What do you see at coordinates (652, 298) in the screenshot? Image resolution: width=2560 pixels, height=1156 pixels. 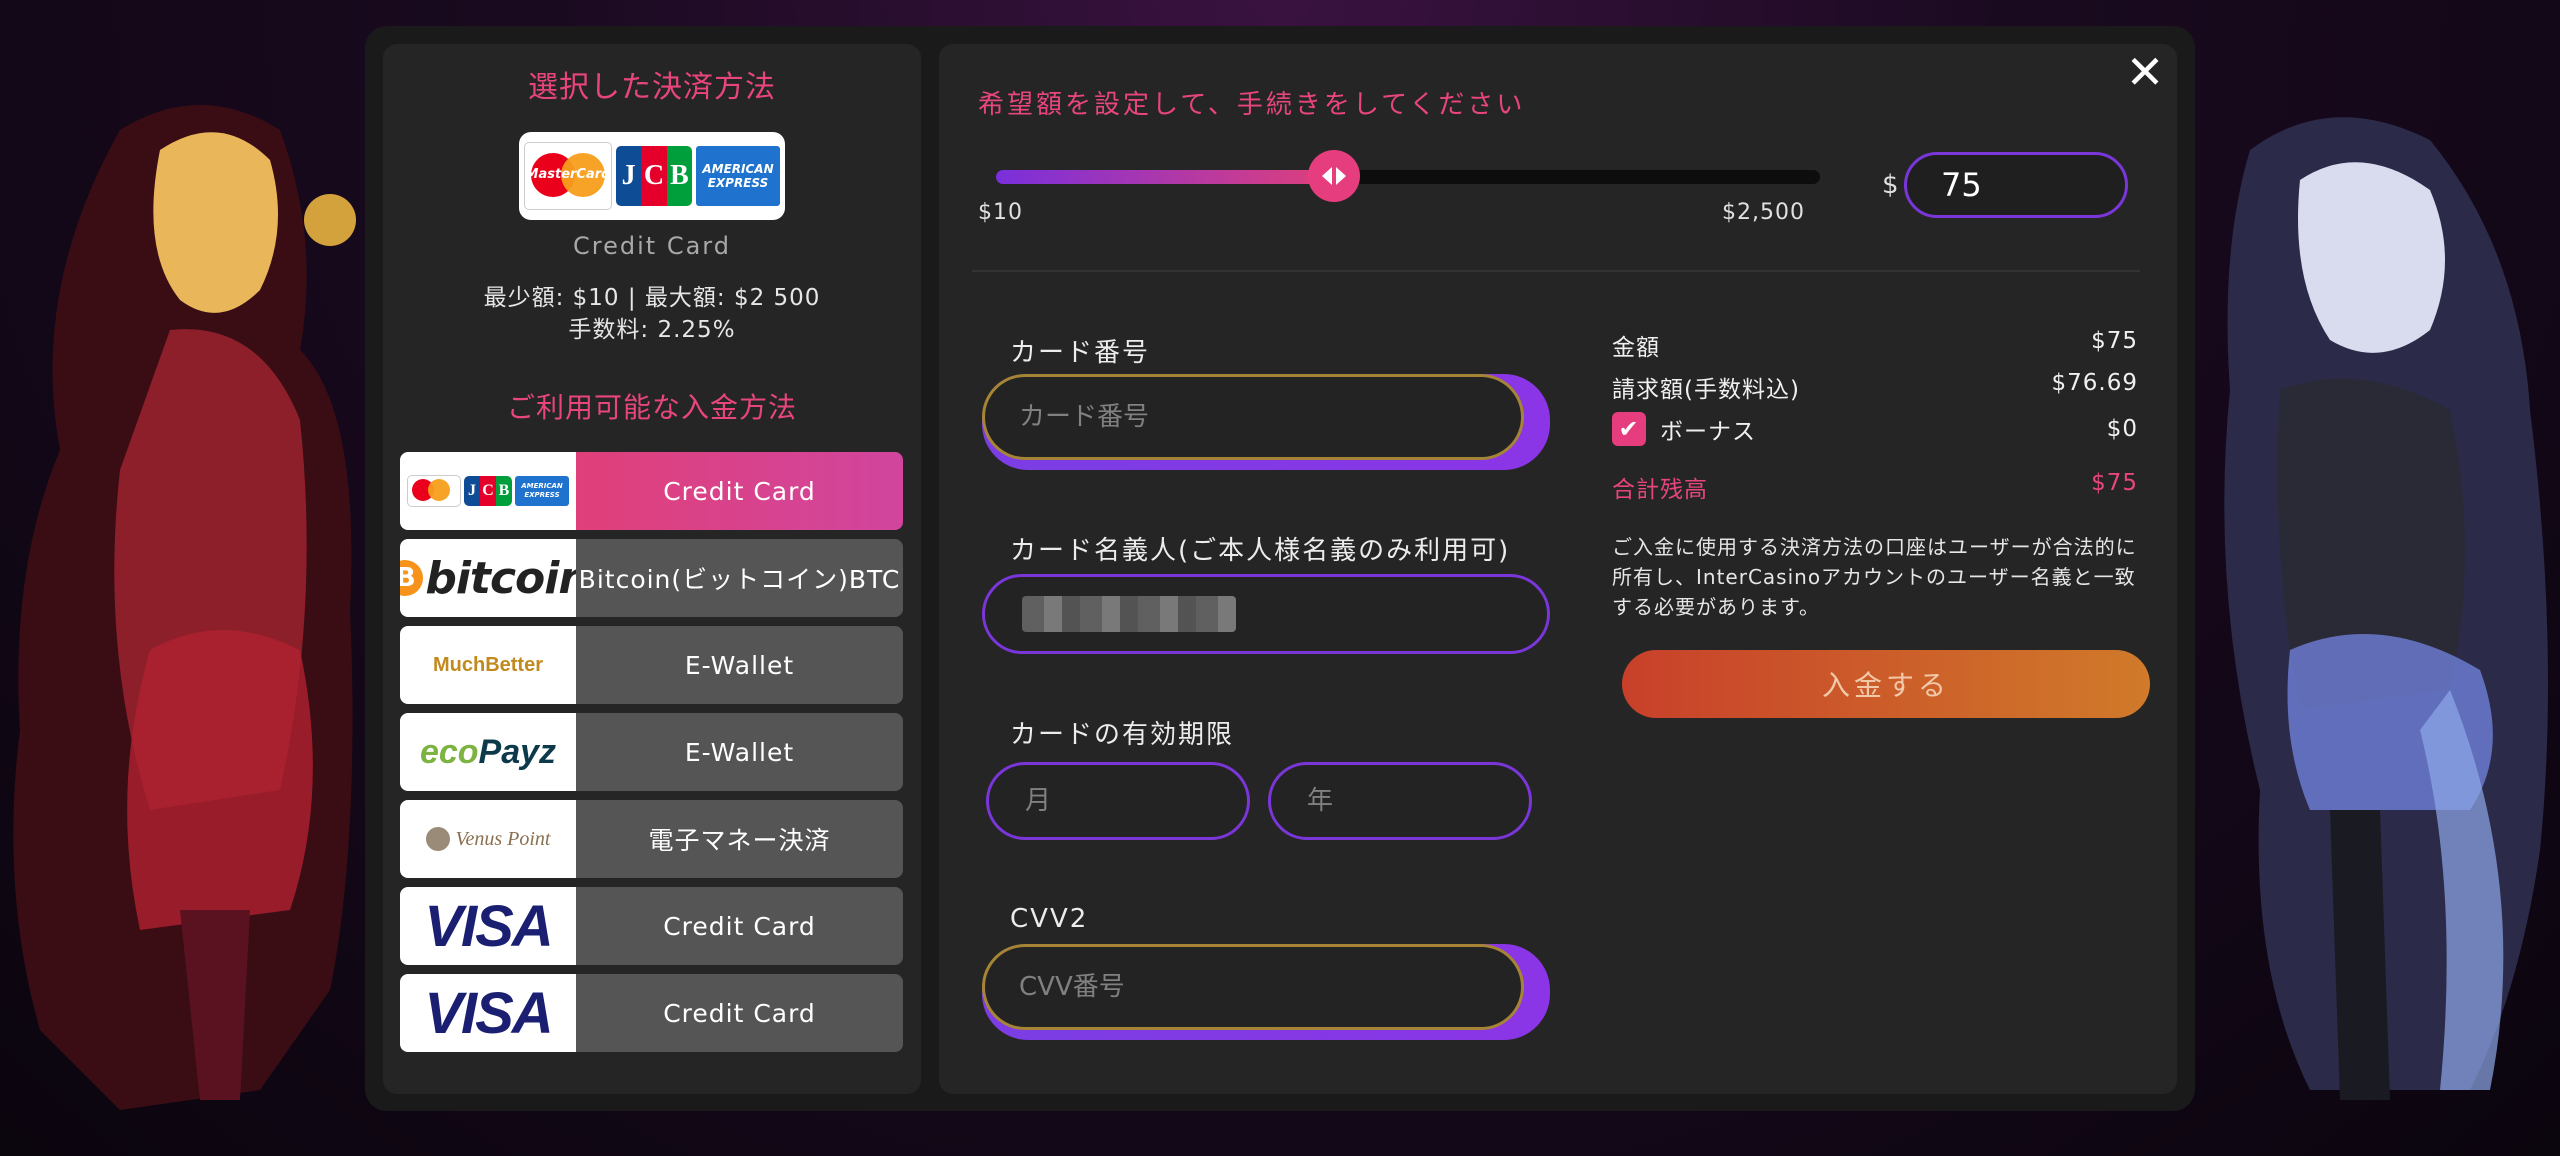 I see `limits-line: 最少額: $10 | 最大額: $2 500` at bounding box center [652, 298].